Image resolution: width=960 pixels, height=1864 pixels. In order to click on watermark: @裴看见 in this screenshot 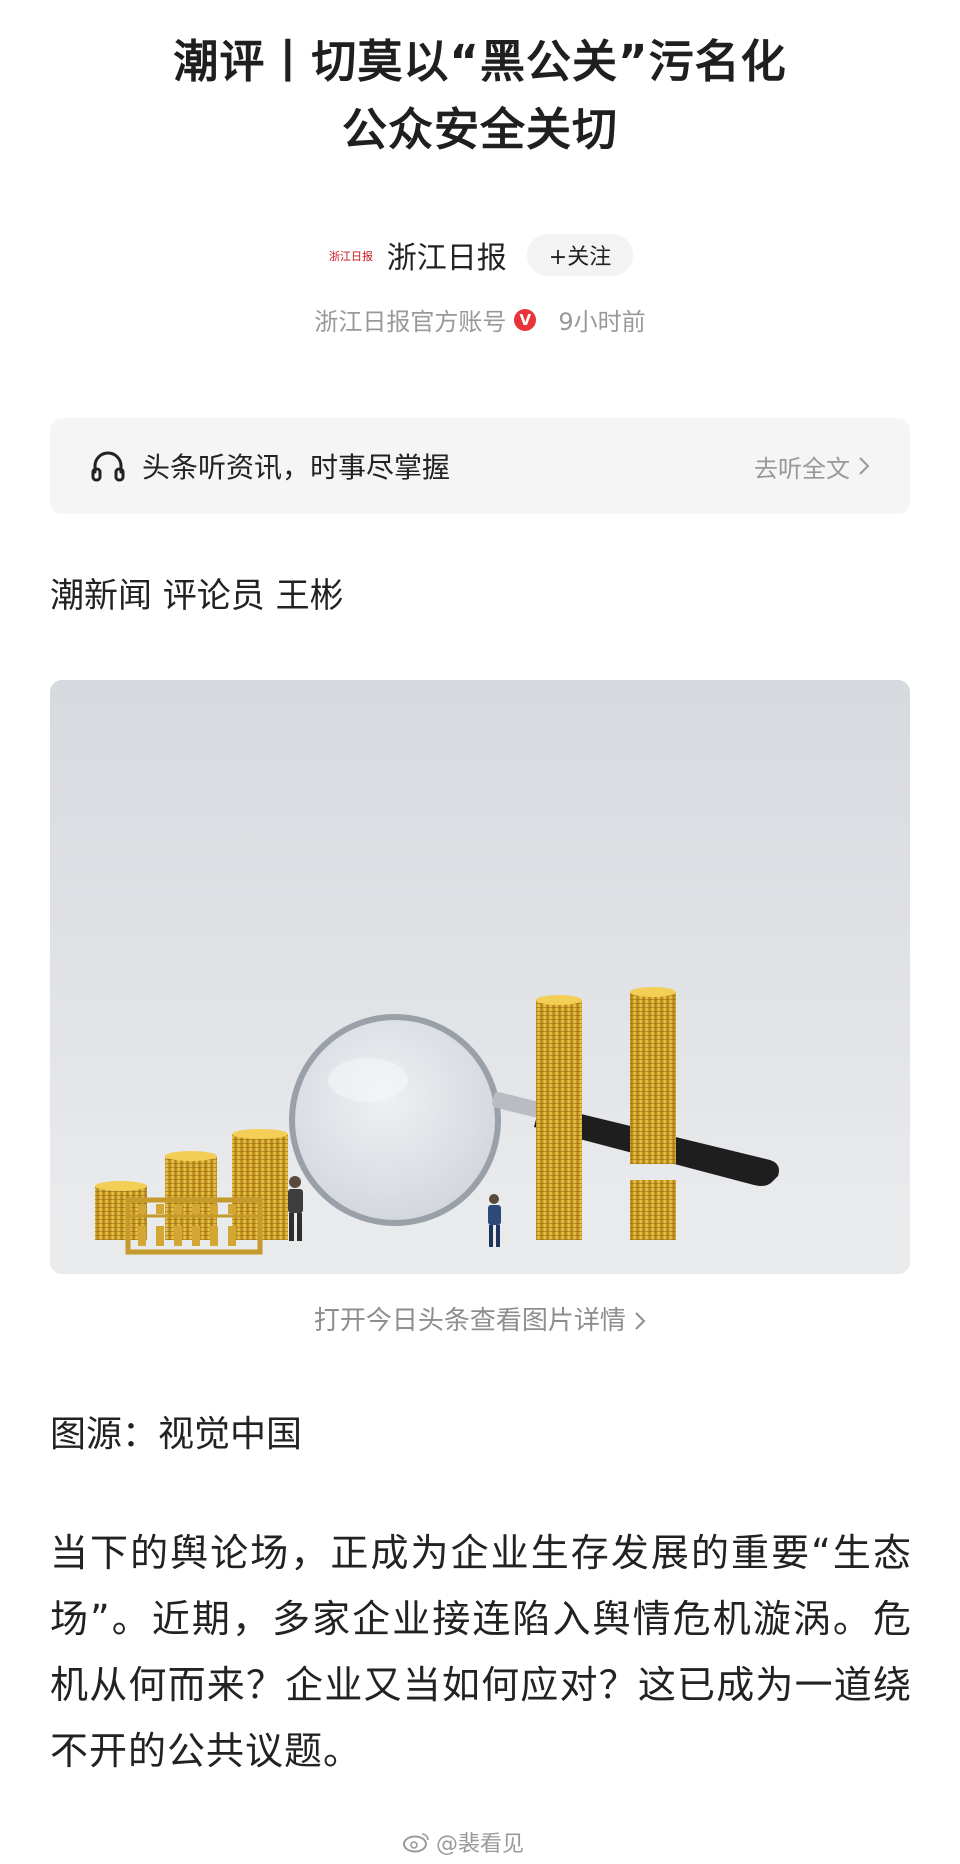, I will do `click(463, 1842)`.